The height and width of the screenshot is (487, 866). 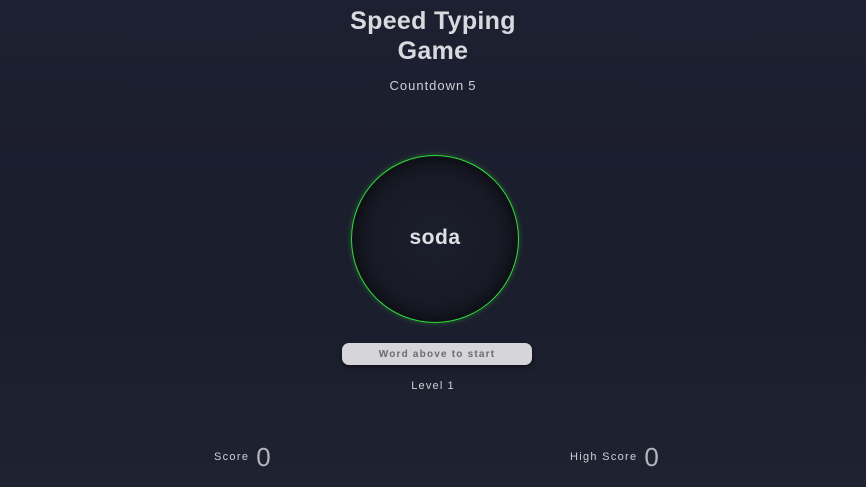 What do you see at coordinates (232, 457) in the screenshot?
I see `score-label: Score` at bounding box center [232, 457].